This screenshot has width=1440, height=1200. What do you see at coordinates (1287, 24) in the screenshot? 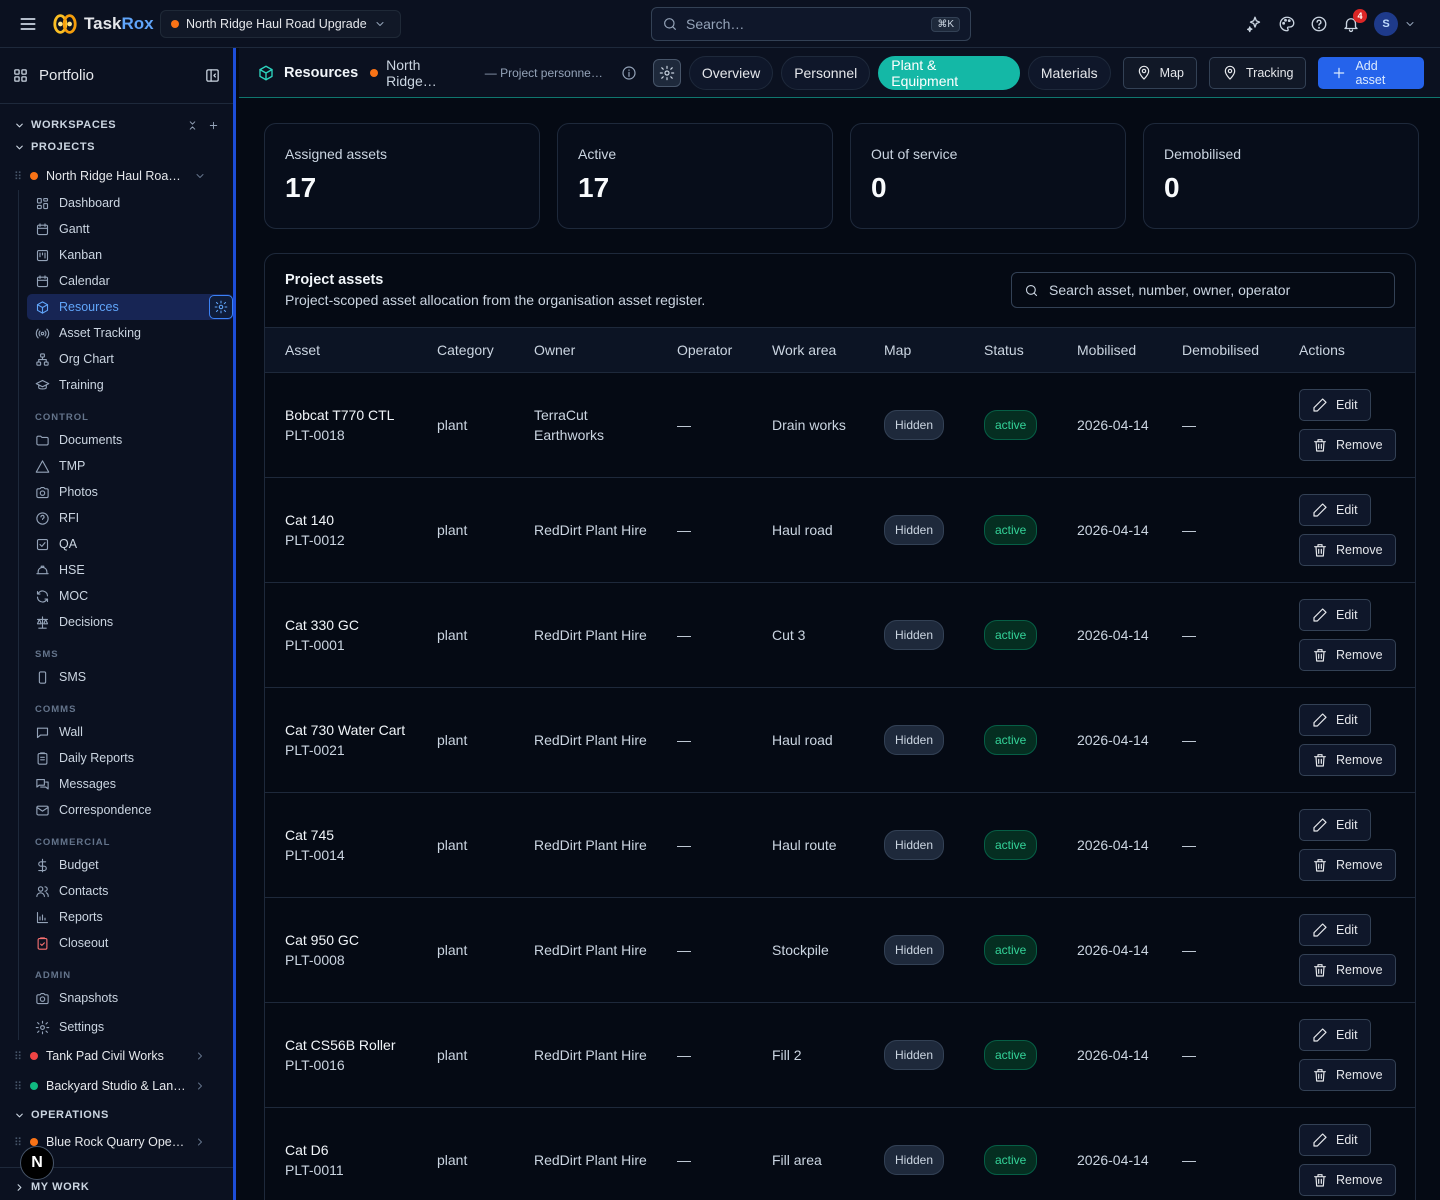
I see `palette-icon` at bounding box center [1287, 24].